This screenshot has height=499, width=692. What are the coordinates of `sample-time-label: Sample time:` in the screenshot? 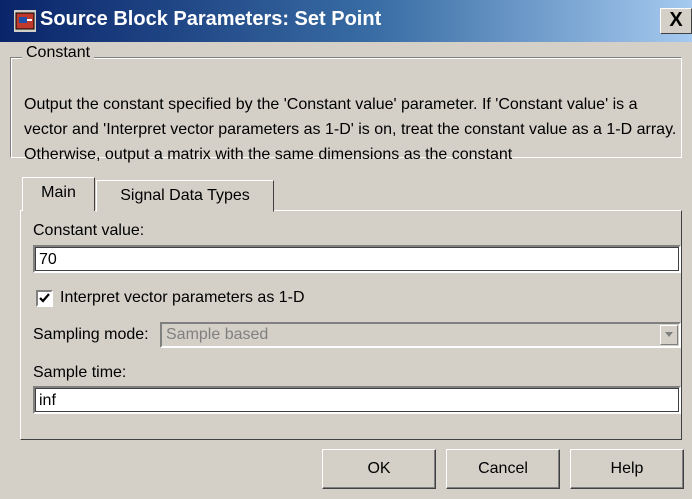 It's located at (80, 372).